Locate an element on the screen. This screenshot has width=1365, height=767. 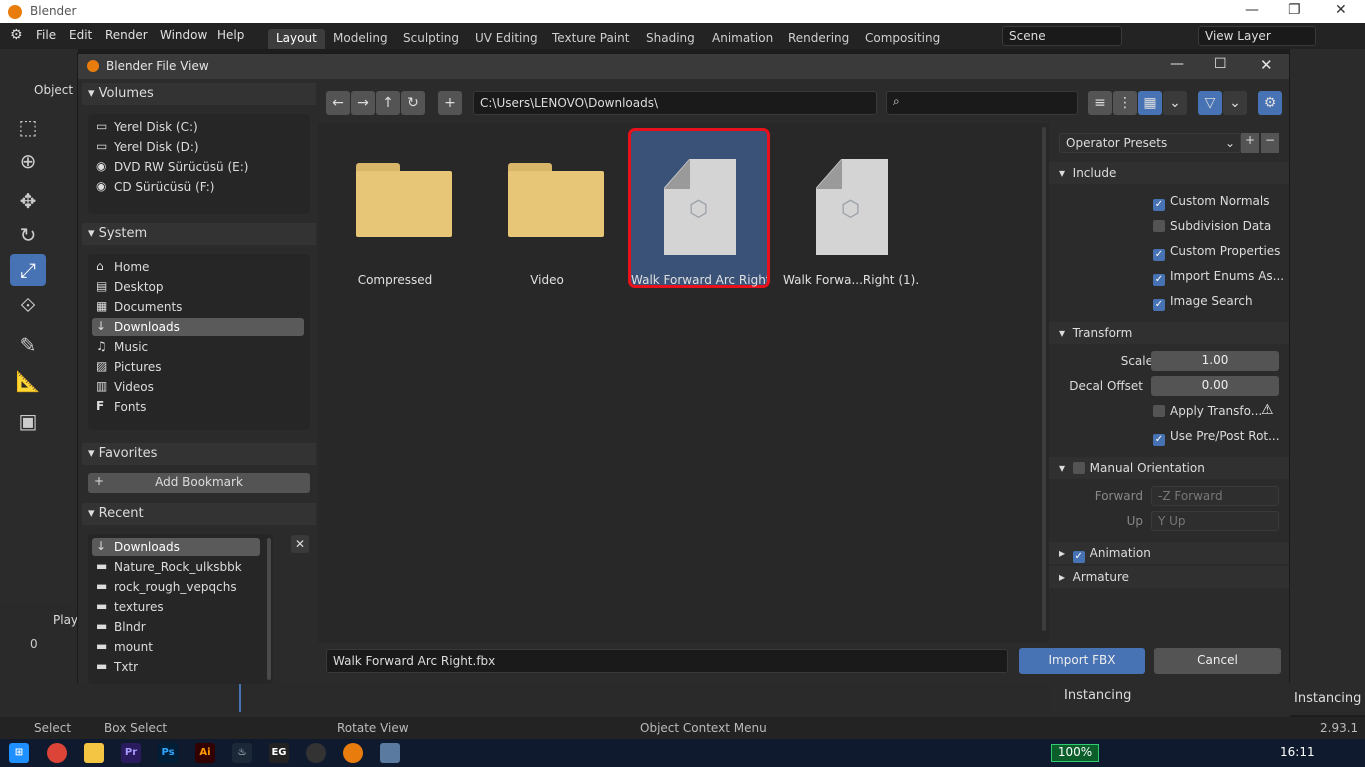
decal-offset-field: 0.00 is located at coordinates (1215, 386).